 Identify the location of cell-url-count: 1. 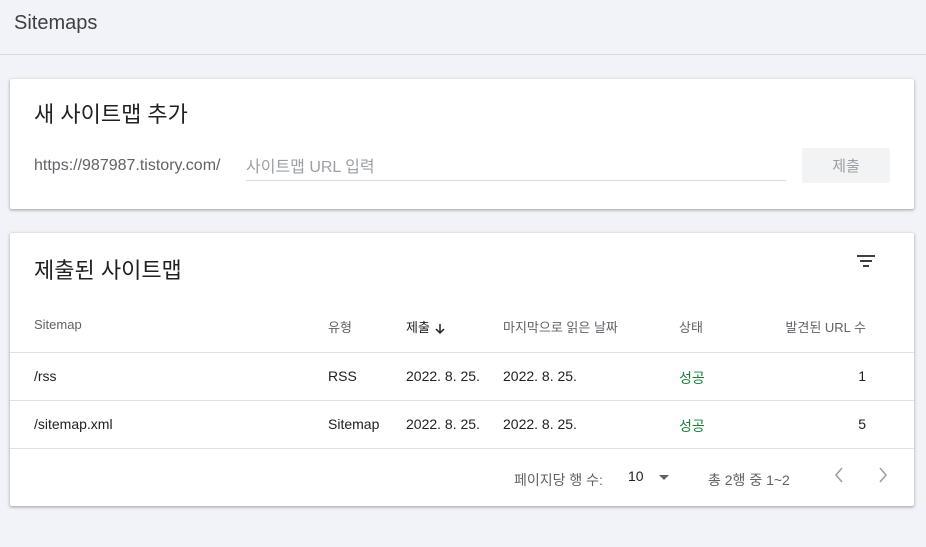
(862, 376).